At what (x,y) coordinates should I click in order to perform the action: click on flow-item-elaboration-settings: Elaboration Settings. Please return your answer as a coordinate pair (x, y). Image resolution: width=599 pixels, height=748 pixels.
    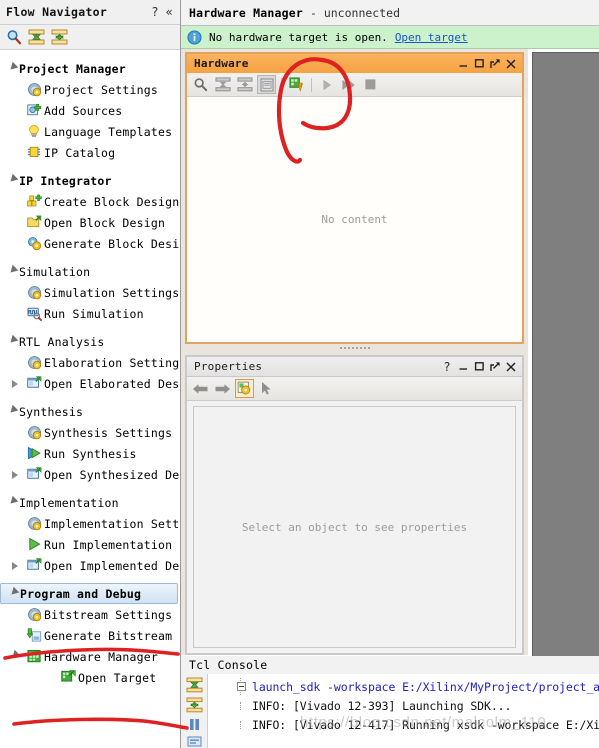
    Looking at the image, I should click on (90, 362).